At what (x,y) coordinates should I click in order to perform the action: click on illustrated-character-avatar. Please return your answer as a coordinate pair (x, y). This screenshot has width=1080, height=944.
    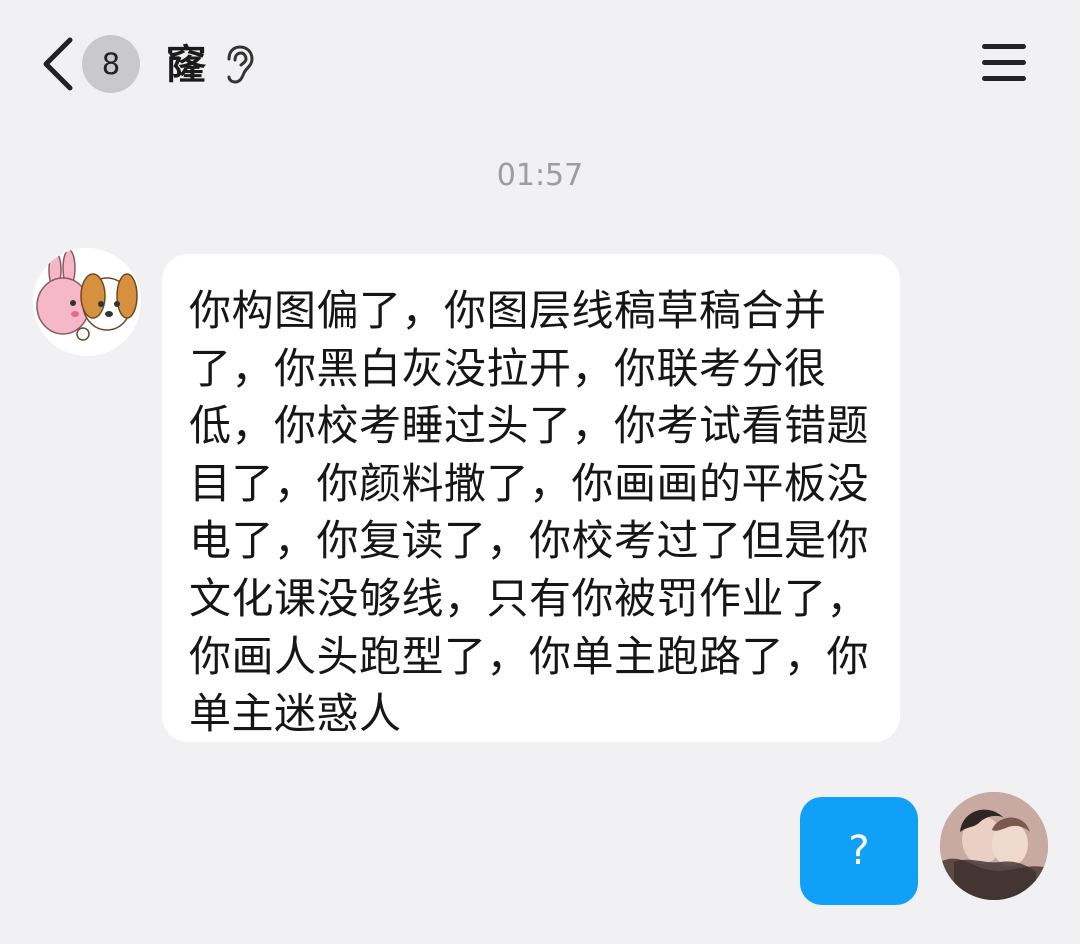
    Looking at the image, I should click on (994, 846).